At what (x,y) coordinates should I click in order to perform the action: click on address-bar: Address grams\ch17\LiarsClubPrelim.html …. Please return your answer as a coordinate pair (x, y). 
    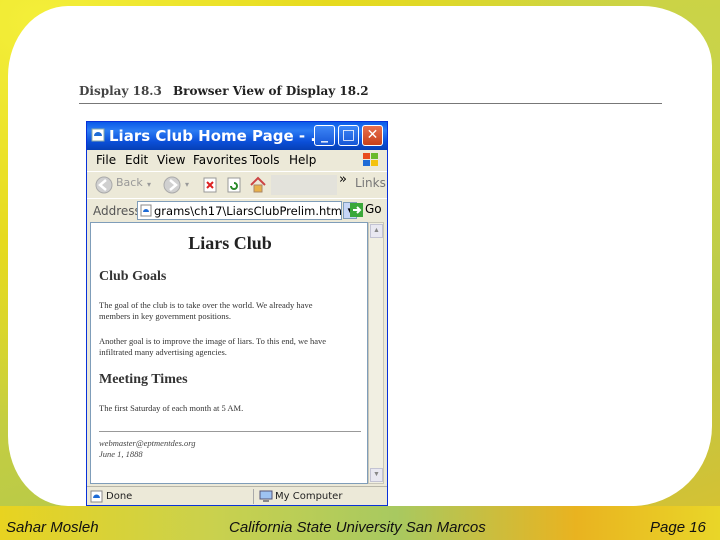
    Looking at the image, I should click on (237, 210).